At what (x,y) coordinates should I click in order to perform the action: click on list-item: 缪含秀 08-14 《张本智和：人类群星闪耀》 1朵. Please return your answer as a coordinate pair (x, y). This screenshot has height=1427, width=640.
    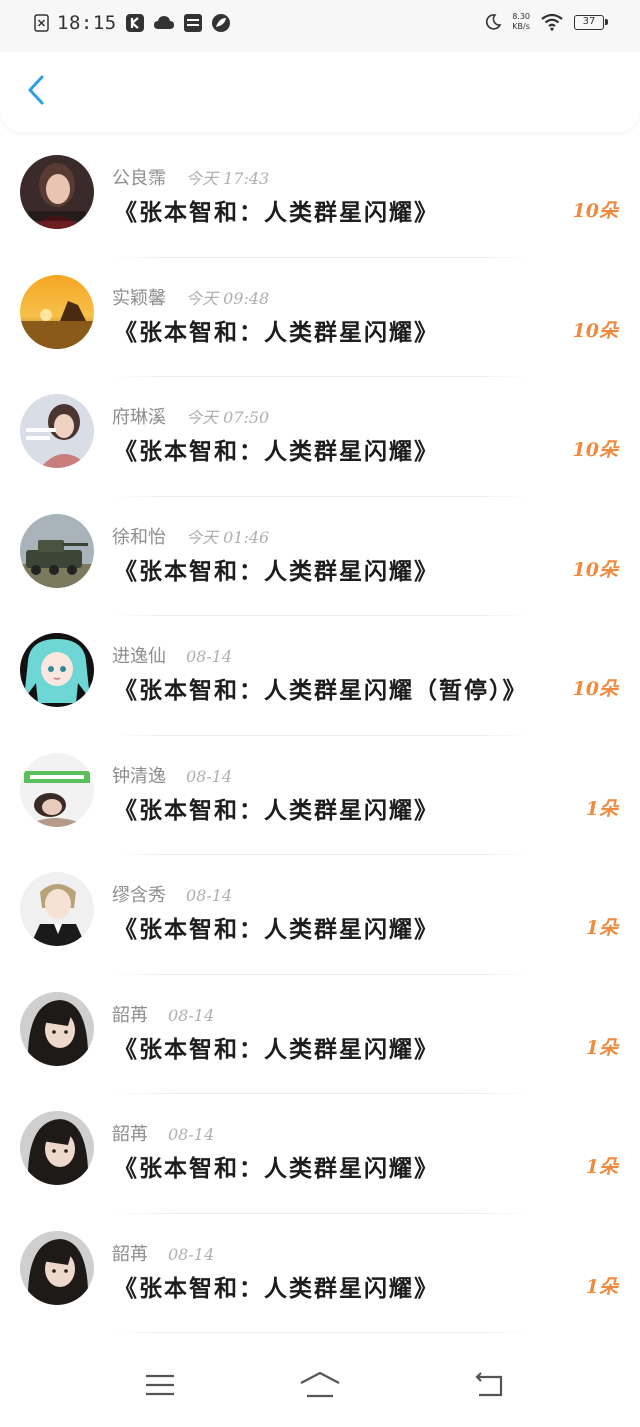
    Looking at the image, I should click on (320, 915).